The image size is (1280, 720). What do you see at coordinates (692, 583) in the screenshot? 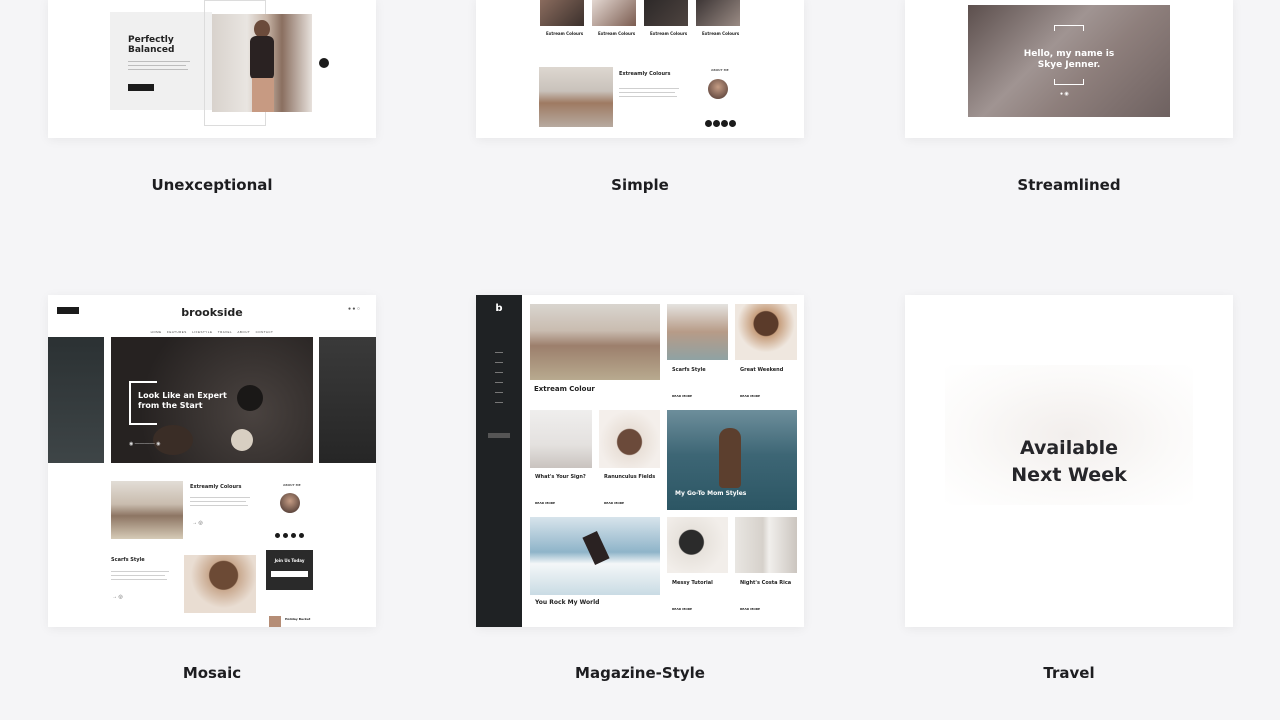
I see `post-title-messy-tutorial: Messy Tutorial` at bounding box center [692, 583].